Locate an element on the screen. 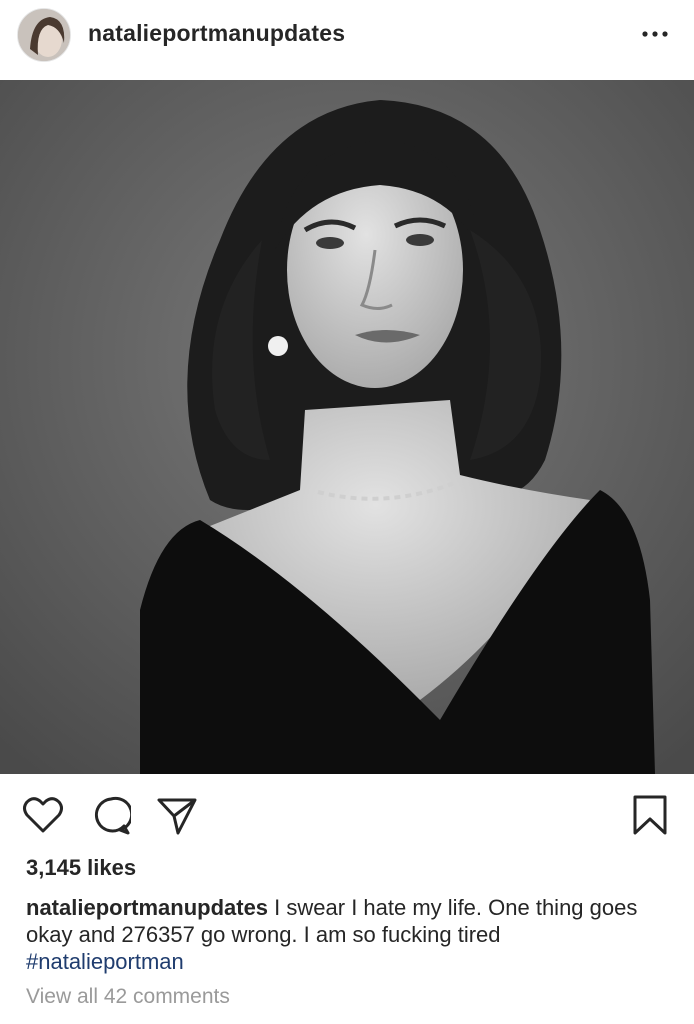  caption-username: natalieportmanupdates is located at coordinates (147, 907).